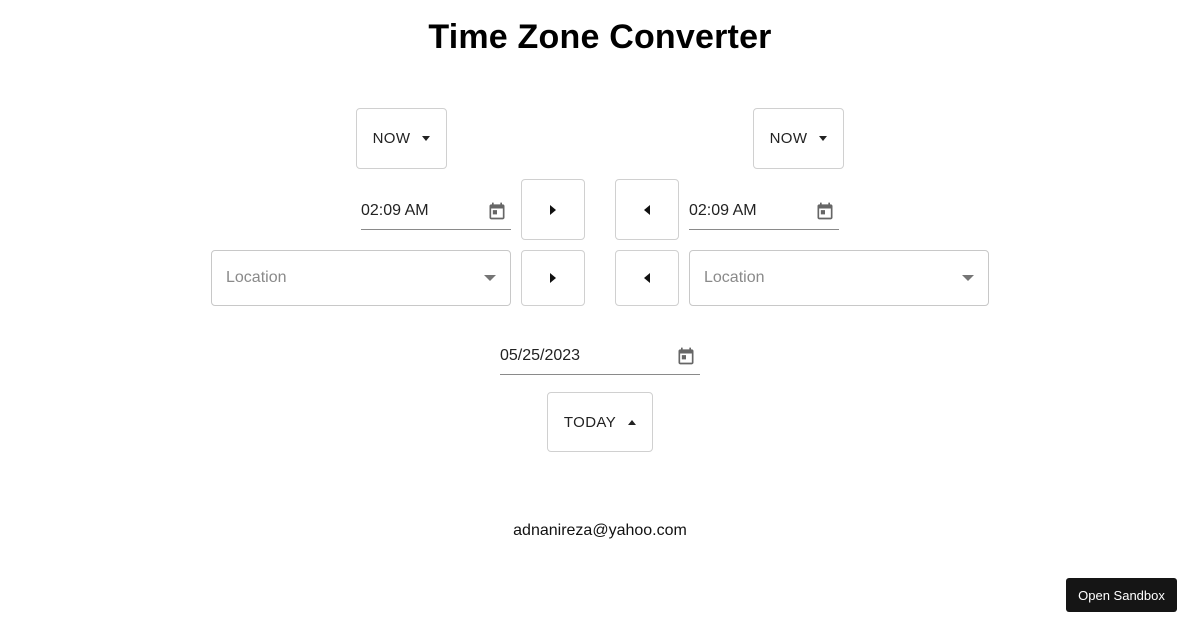  What do you see at coordinates (361, 278) in the screenshot?
I see `left-location-select: Location` at bounding box center [361, 278].